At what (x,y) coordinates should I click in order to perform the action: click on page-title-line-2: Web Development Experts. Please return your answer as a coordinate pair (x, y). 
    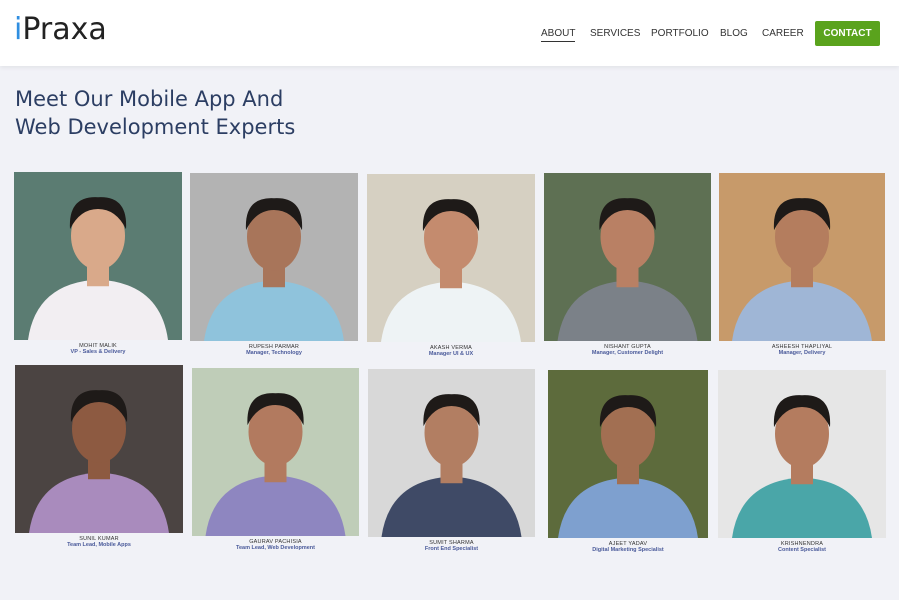
    Looking at the image, I should click on (155, 127).